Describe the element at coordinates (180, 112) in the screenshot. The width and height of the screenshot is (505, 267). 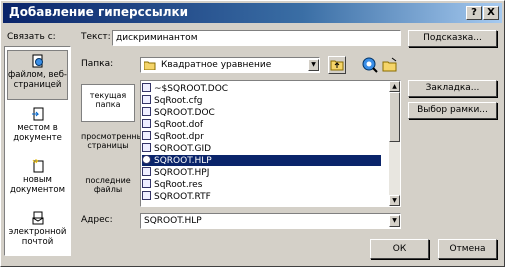
I see `list-item: SQROOT.DOC` at that location.